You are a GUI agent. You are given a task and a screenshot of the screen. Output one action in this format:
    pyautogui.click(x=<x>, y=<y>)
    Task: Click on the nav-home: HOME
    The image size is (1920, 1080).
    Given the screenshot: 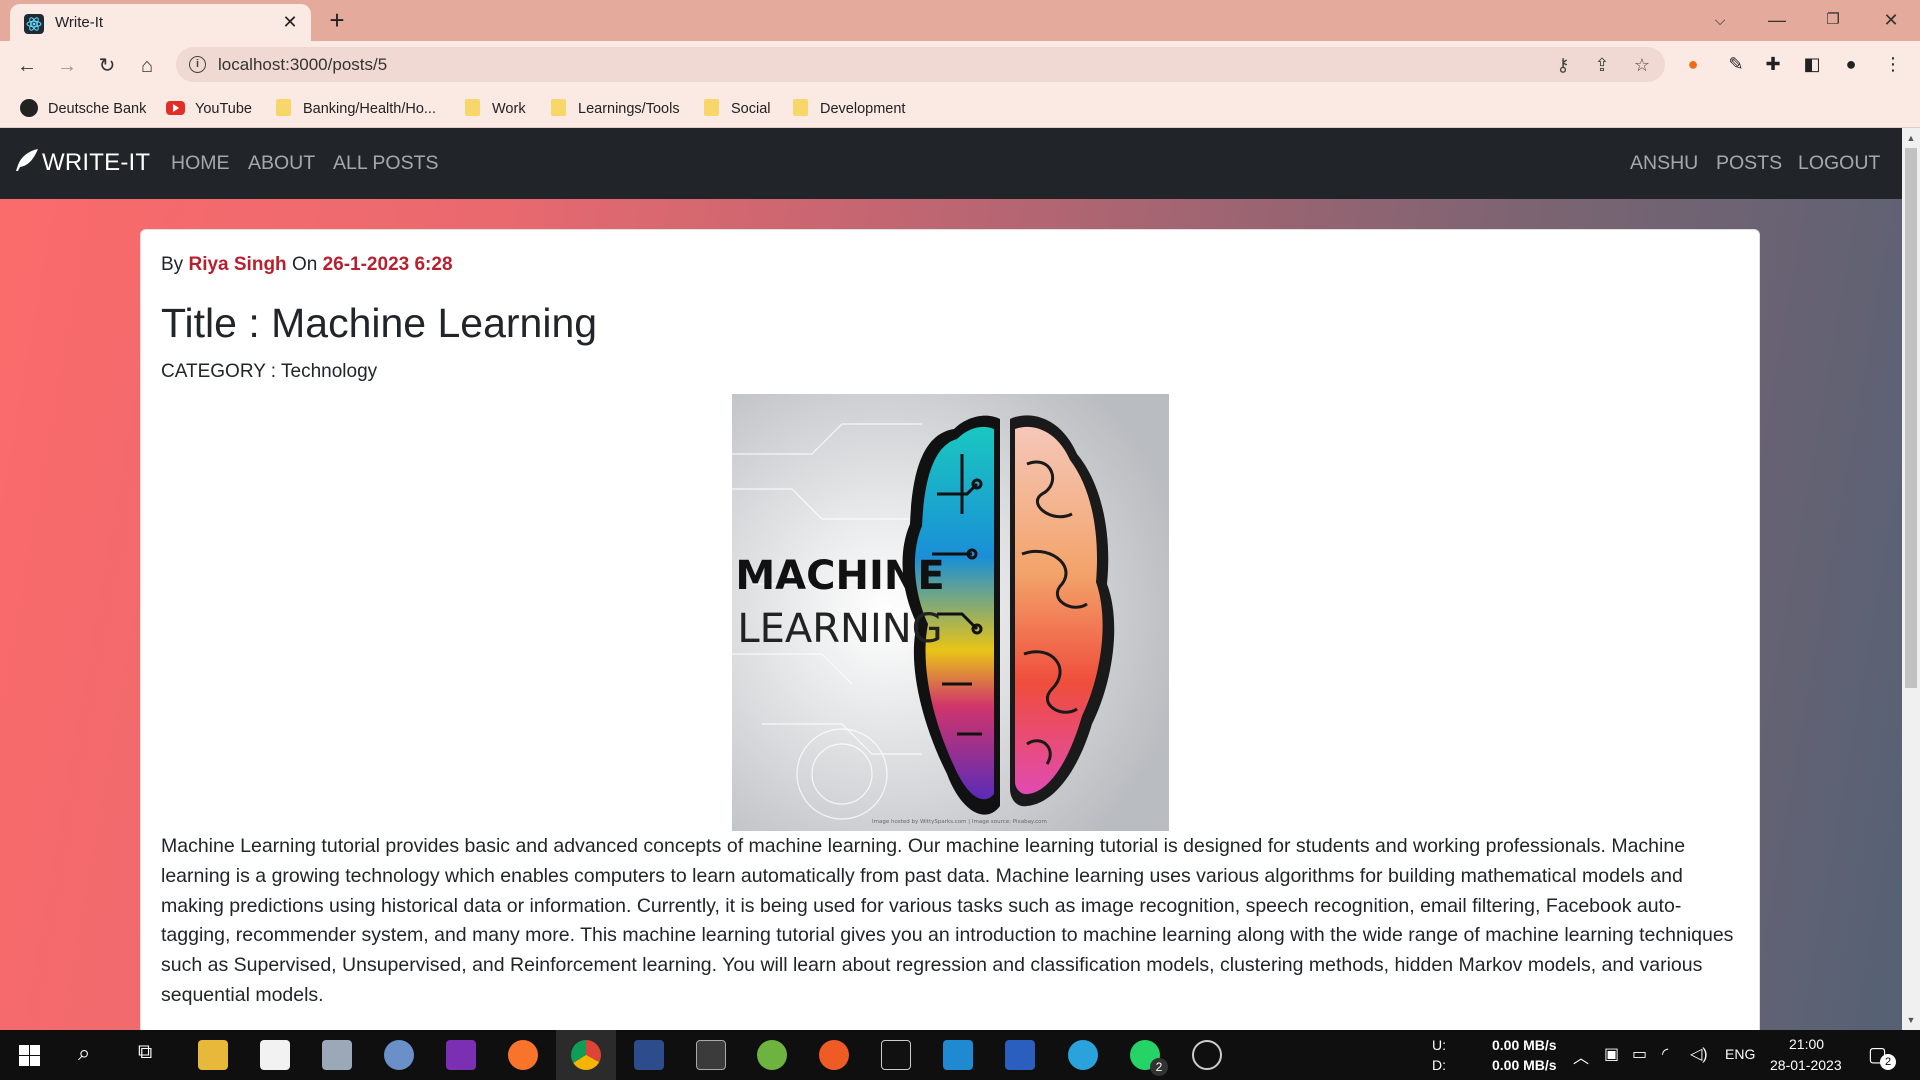 What is the action you would take?
    pyautogui.click(x=200, y=163)
    